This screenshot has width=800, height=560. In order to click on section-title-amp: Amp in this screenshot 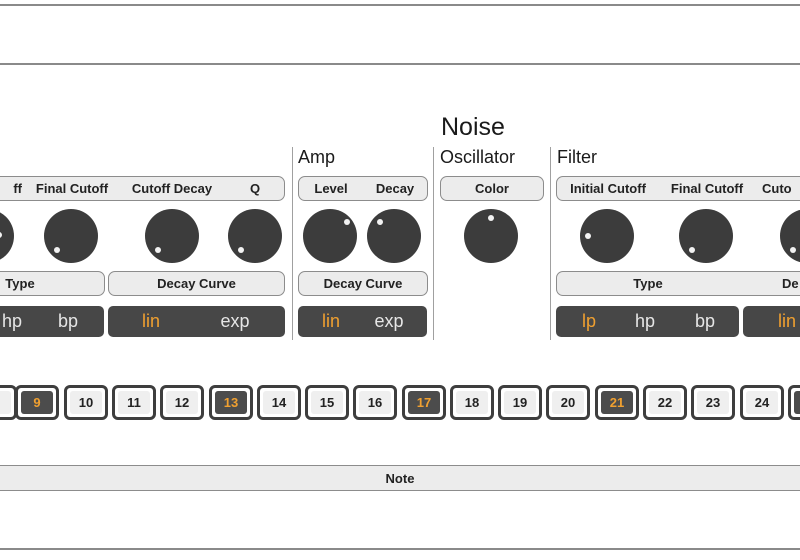, I will do `click(317, 157)`.